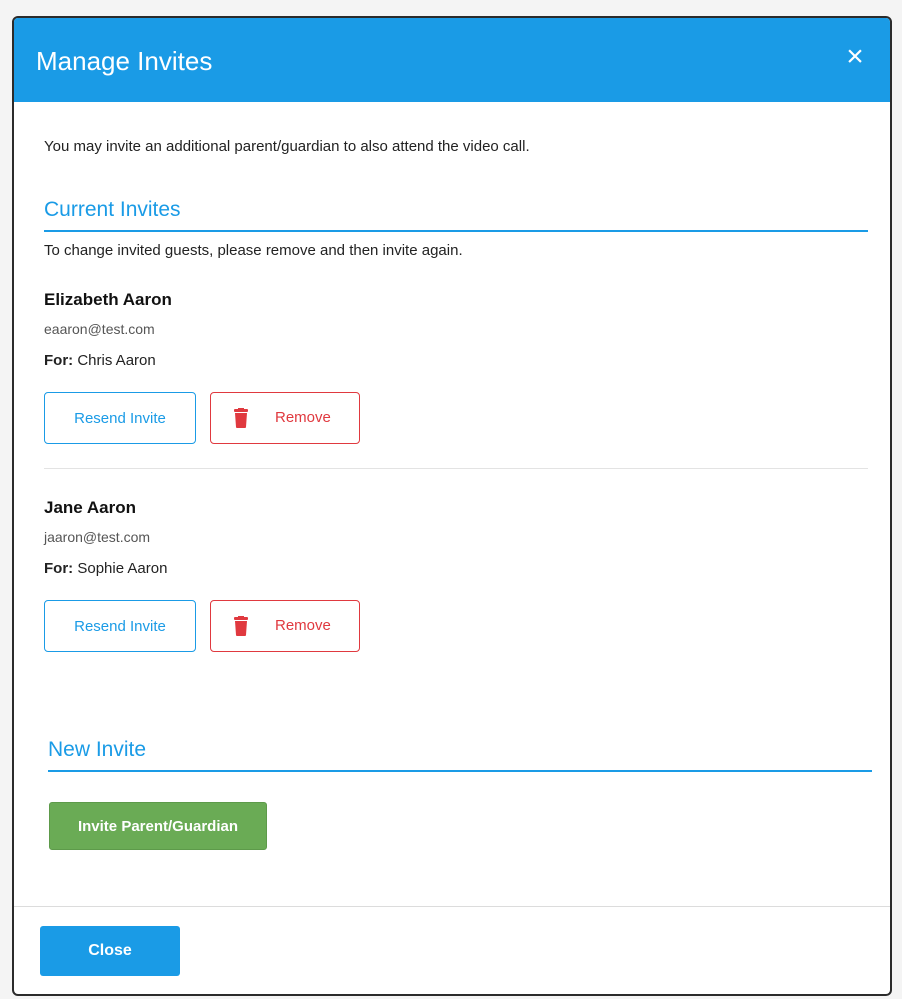 This screenshot has width=902, height=999. I want to click on close-button: Close, so click(110, 951).